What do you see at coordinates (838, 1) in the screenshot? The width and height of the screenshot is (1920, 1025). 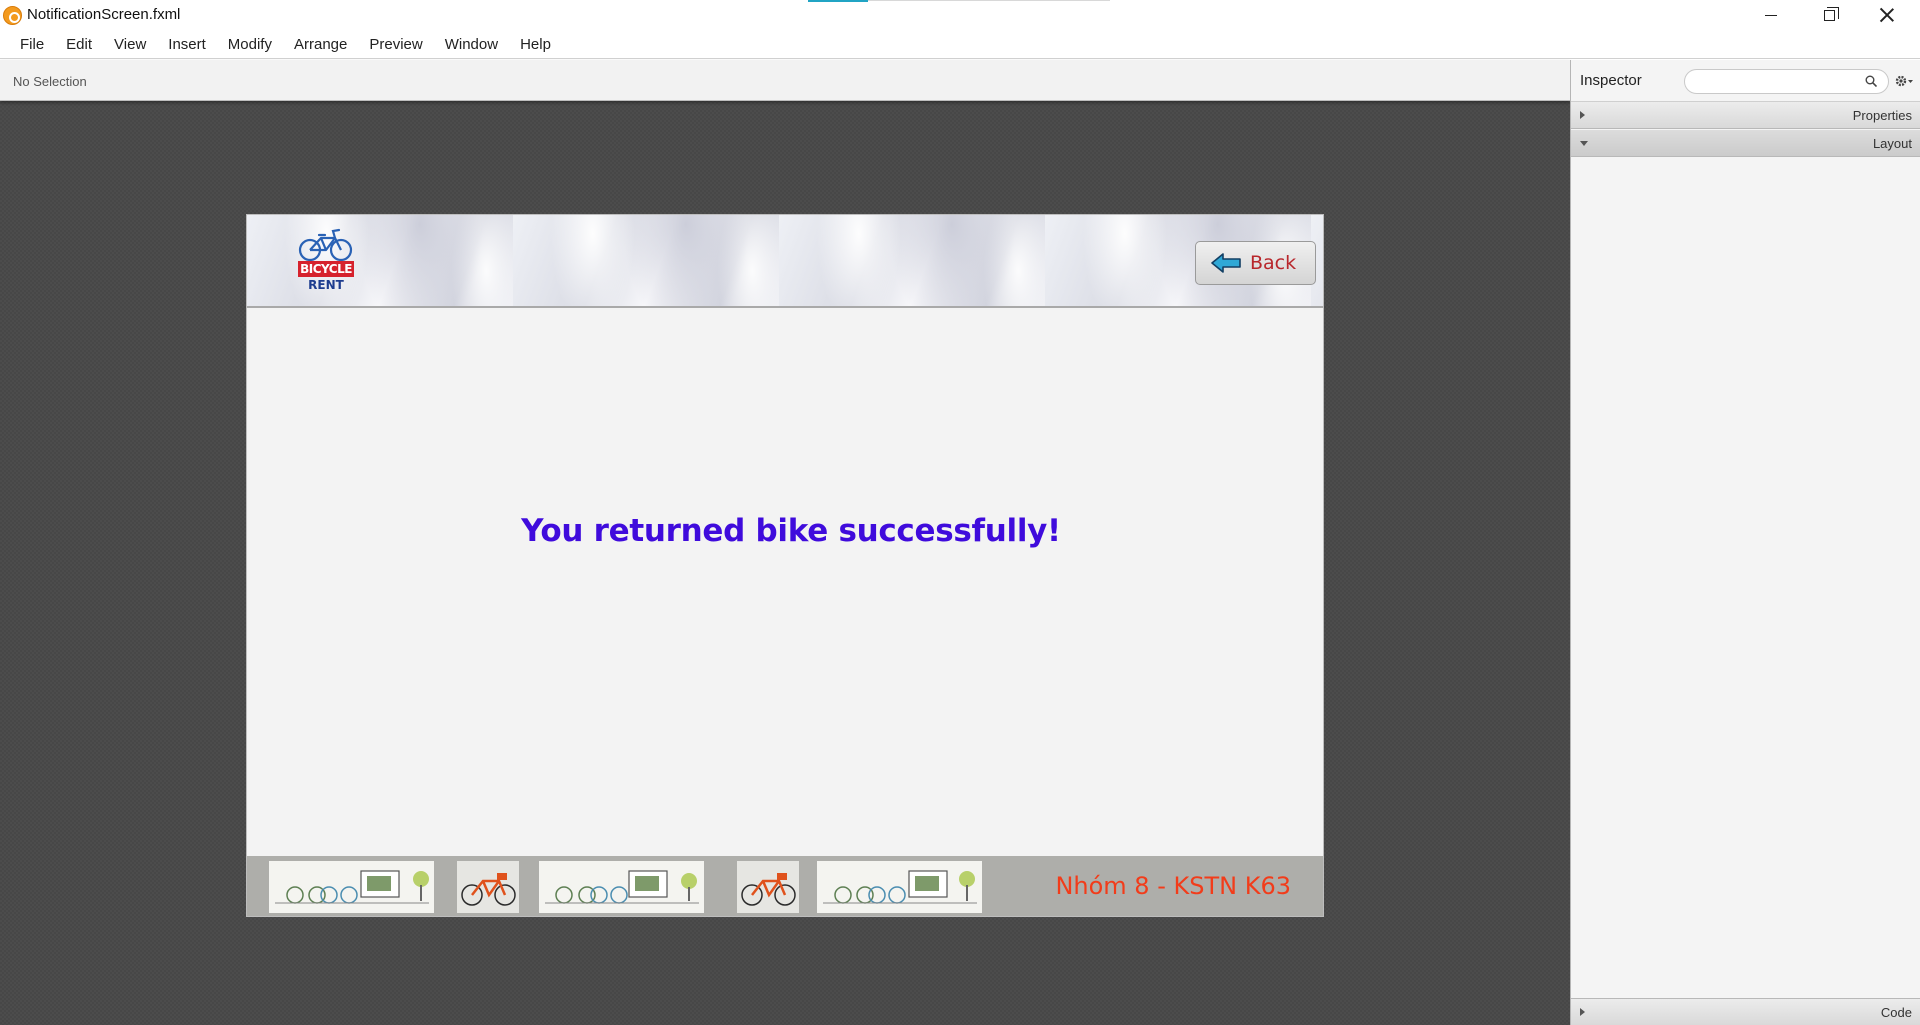 I see `title-accent-line` at bounding box center [838, 1].